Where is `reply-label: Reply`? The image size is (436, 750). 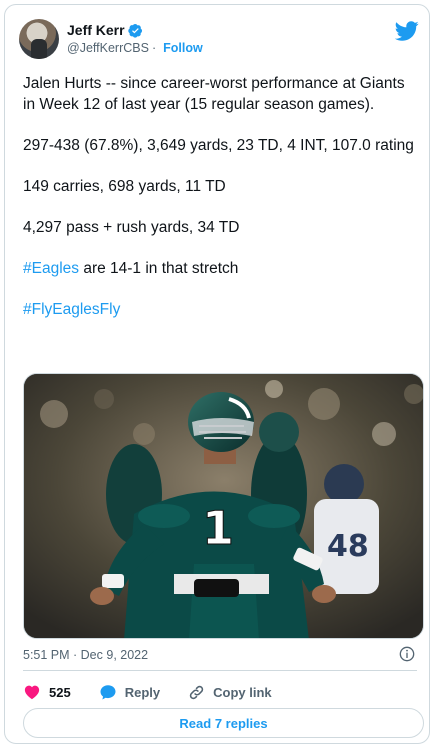
reply-label: Reply is located at coordinates (142, 692).